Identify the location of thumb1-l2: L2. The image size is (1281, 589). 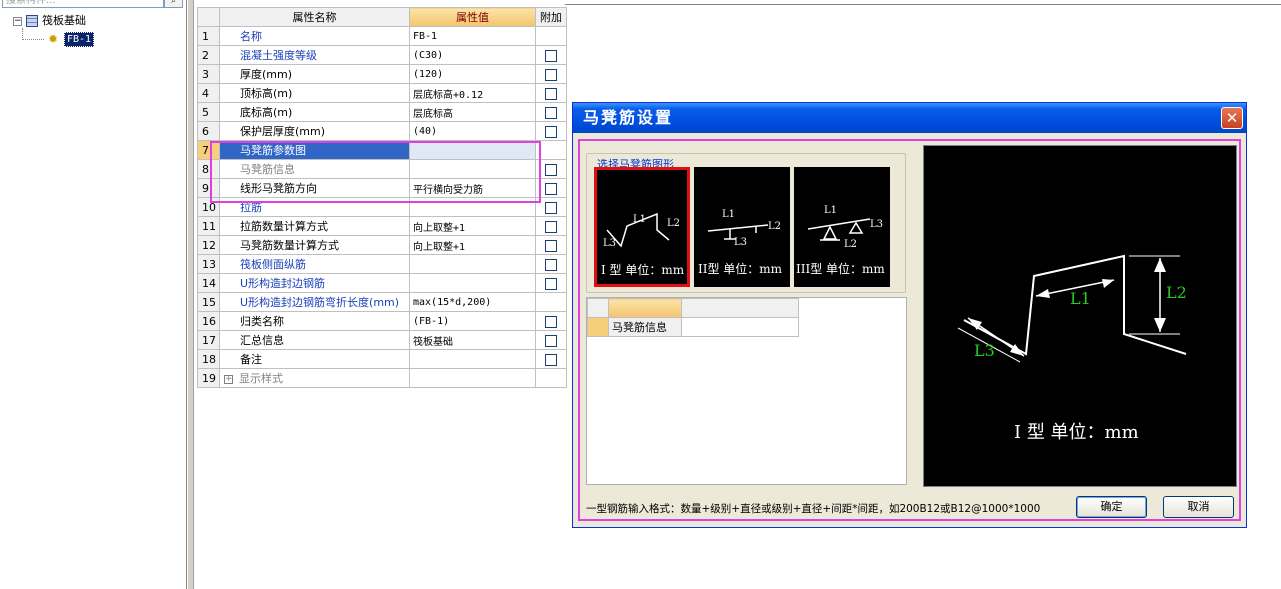
(673, 223).